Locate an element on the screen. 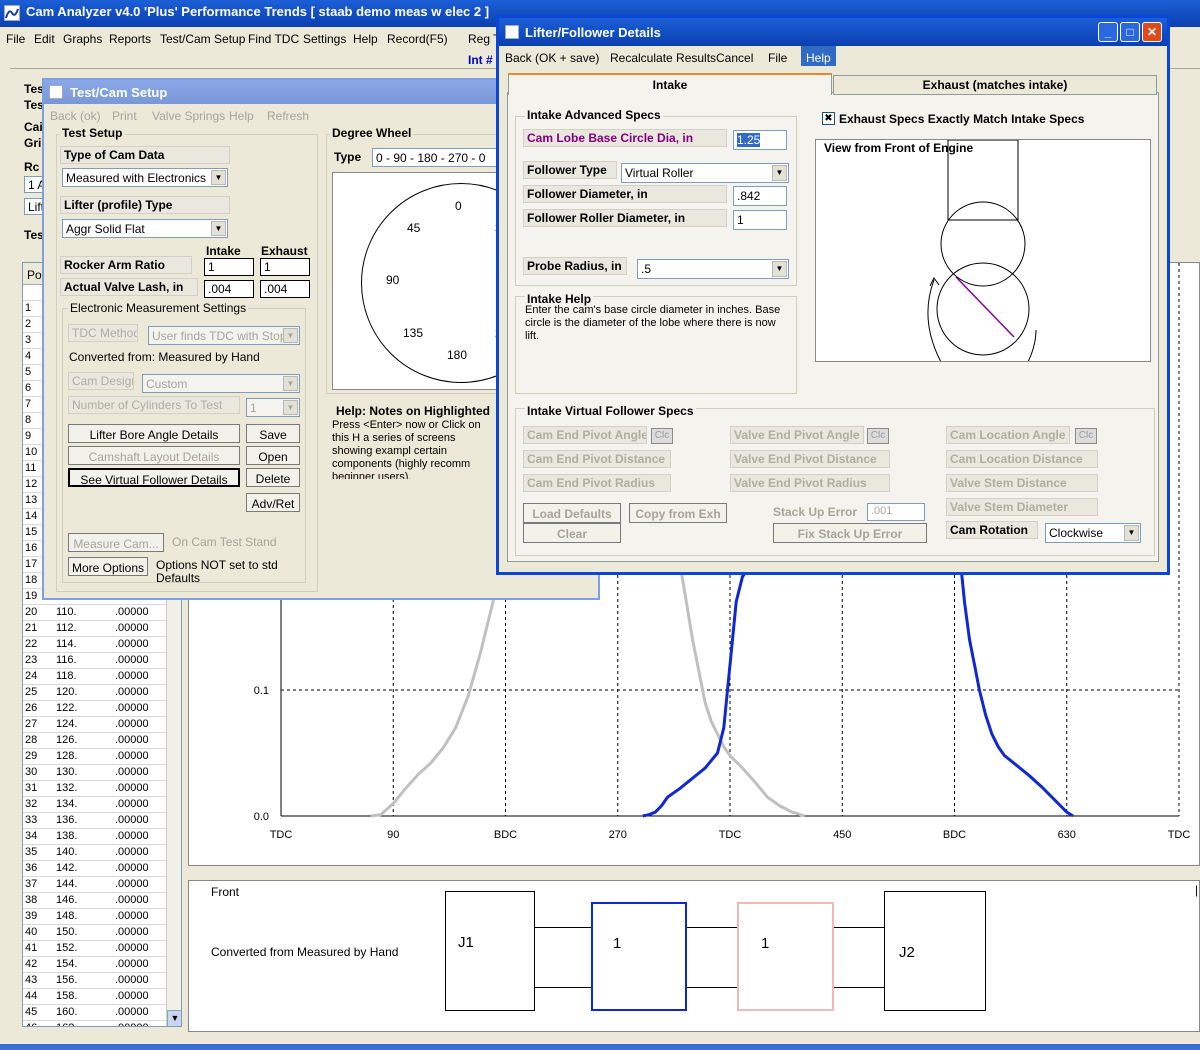 This screenshot has width=1200, height=1050. menu-edit: Edit is located at coordinates (44, 39).